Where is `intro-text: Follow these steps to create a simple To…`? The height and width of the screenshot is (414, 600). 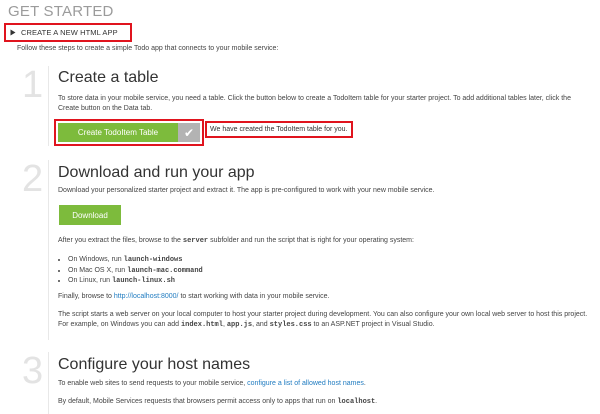
intro-text: Follow these steps to create a simple To… is located at coordinates (148, 48).